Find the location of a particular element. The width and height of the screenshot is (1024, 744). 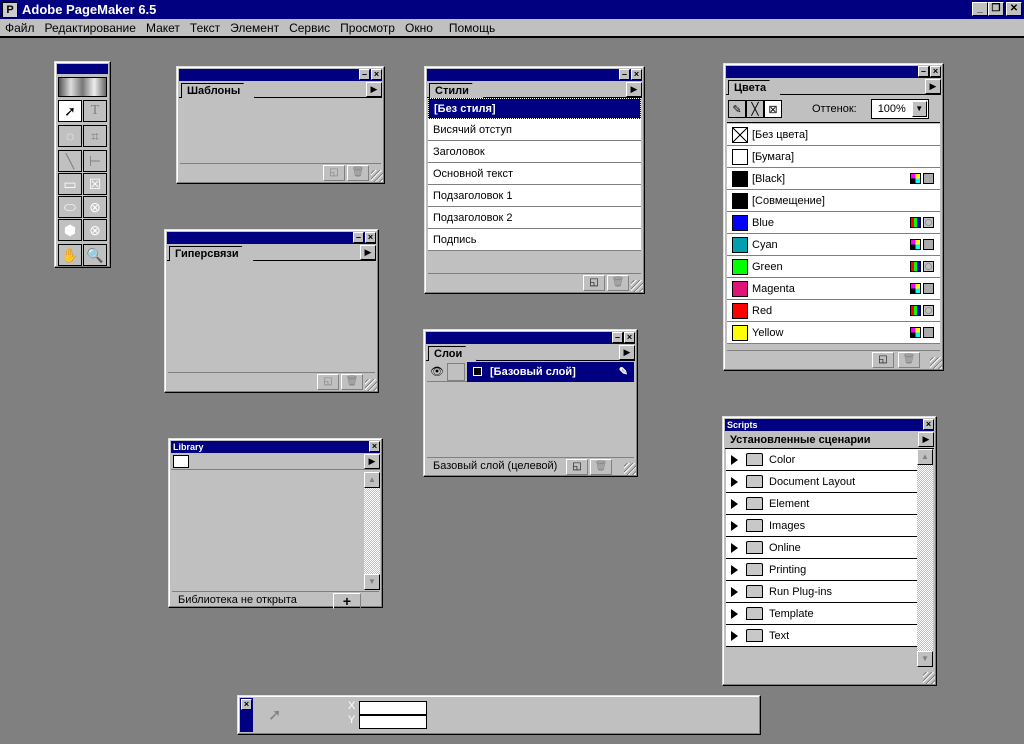

menu-utilities: Сервис is located at coordinates (309, 28).